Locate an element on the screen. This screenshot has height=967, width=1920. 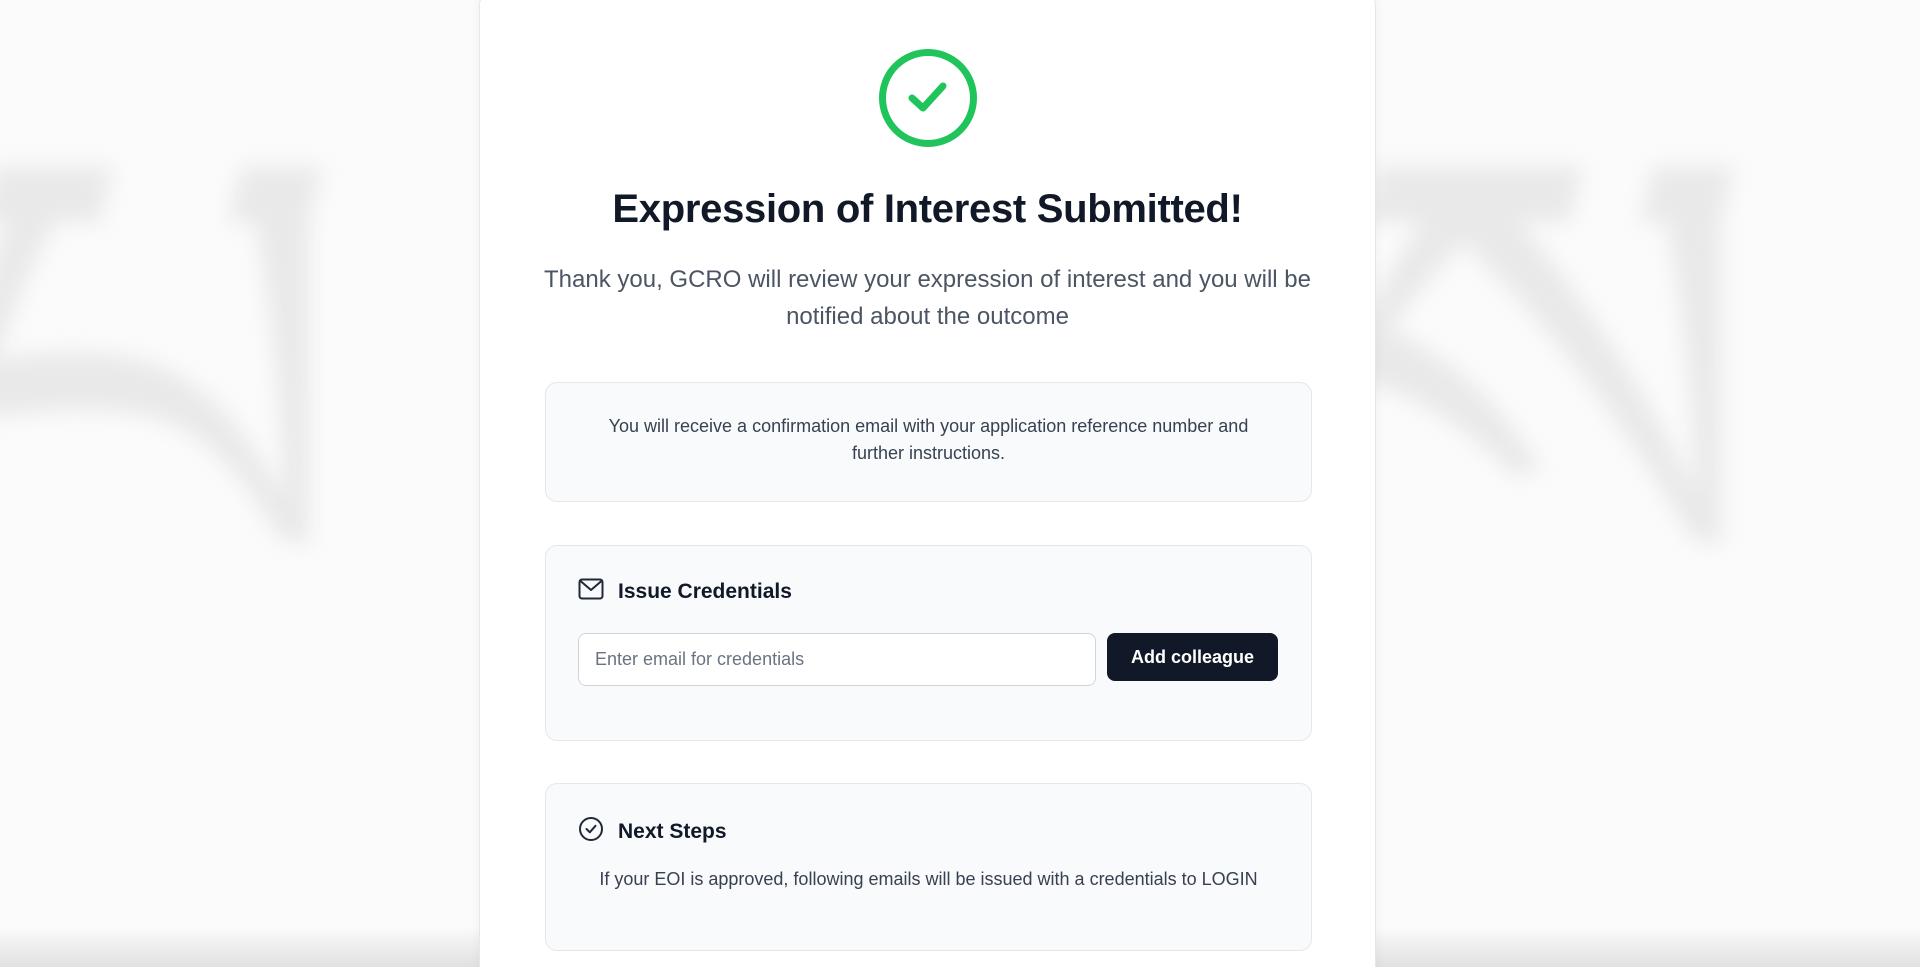
add-colleague-button: Add colleague is located at coordinates (1192, 657).